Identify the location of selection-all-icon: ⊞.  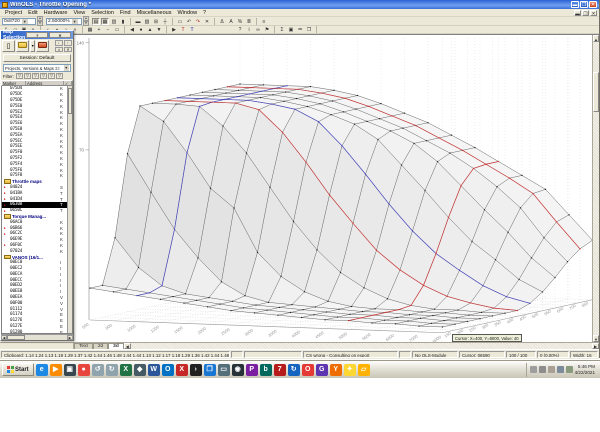
(156, 21).